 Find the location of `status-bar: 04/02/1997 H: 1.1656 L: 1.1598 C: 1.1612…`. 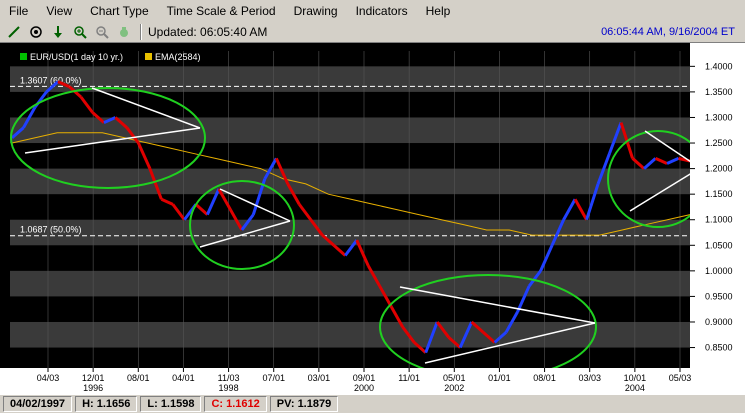

status-bar: 04/02/1997 H: 1.1656 L: 1.1598 C: 1.1612… is located at coordinates (372, 404).